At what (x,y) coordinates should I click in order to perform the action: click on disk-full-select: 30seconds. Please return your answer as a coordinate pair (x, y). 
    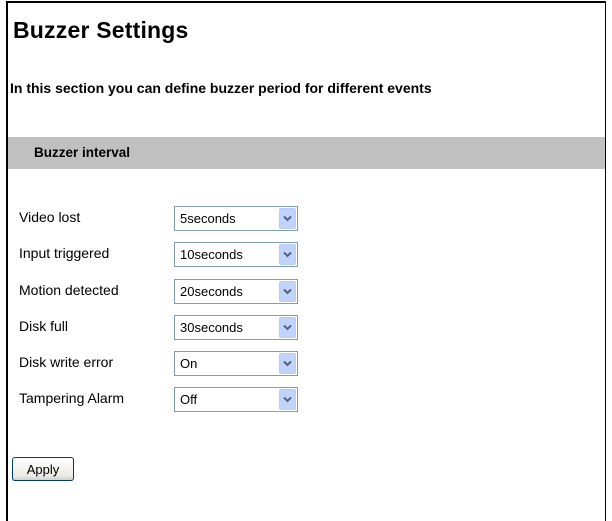
    Looking at the image, I should click on (236, 327).